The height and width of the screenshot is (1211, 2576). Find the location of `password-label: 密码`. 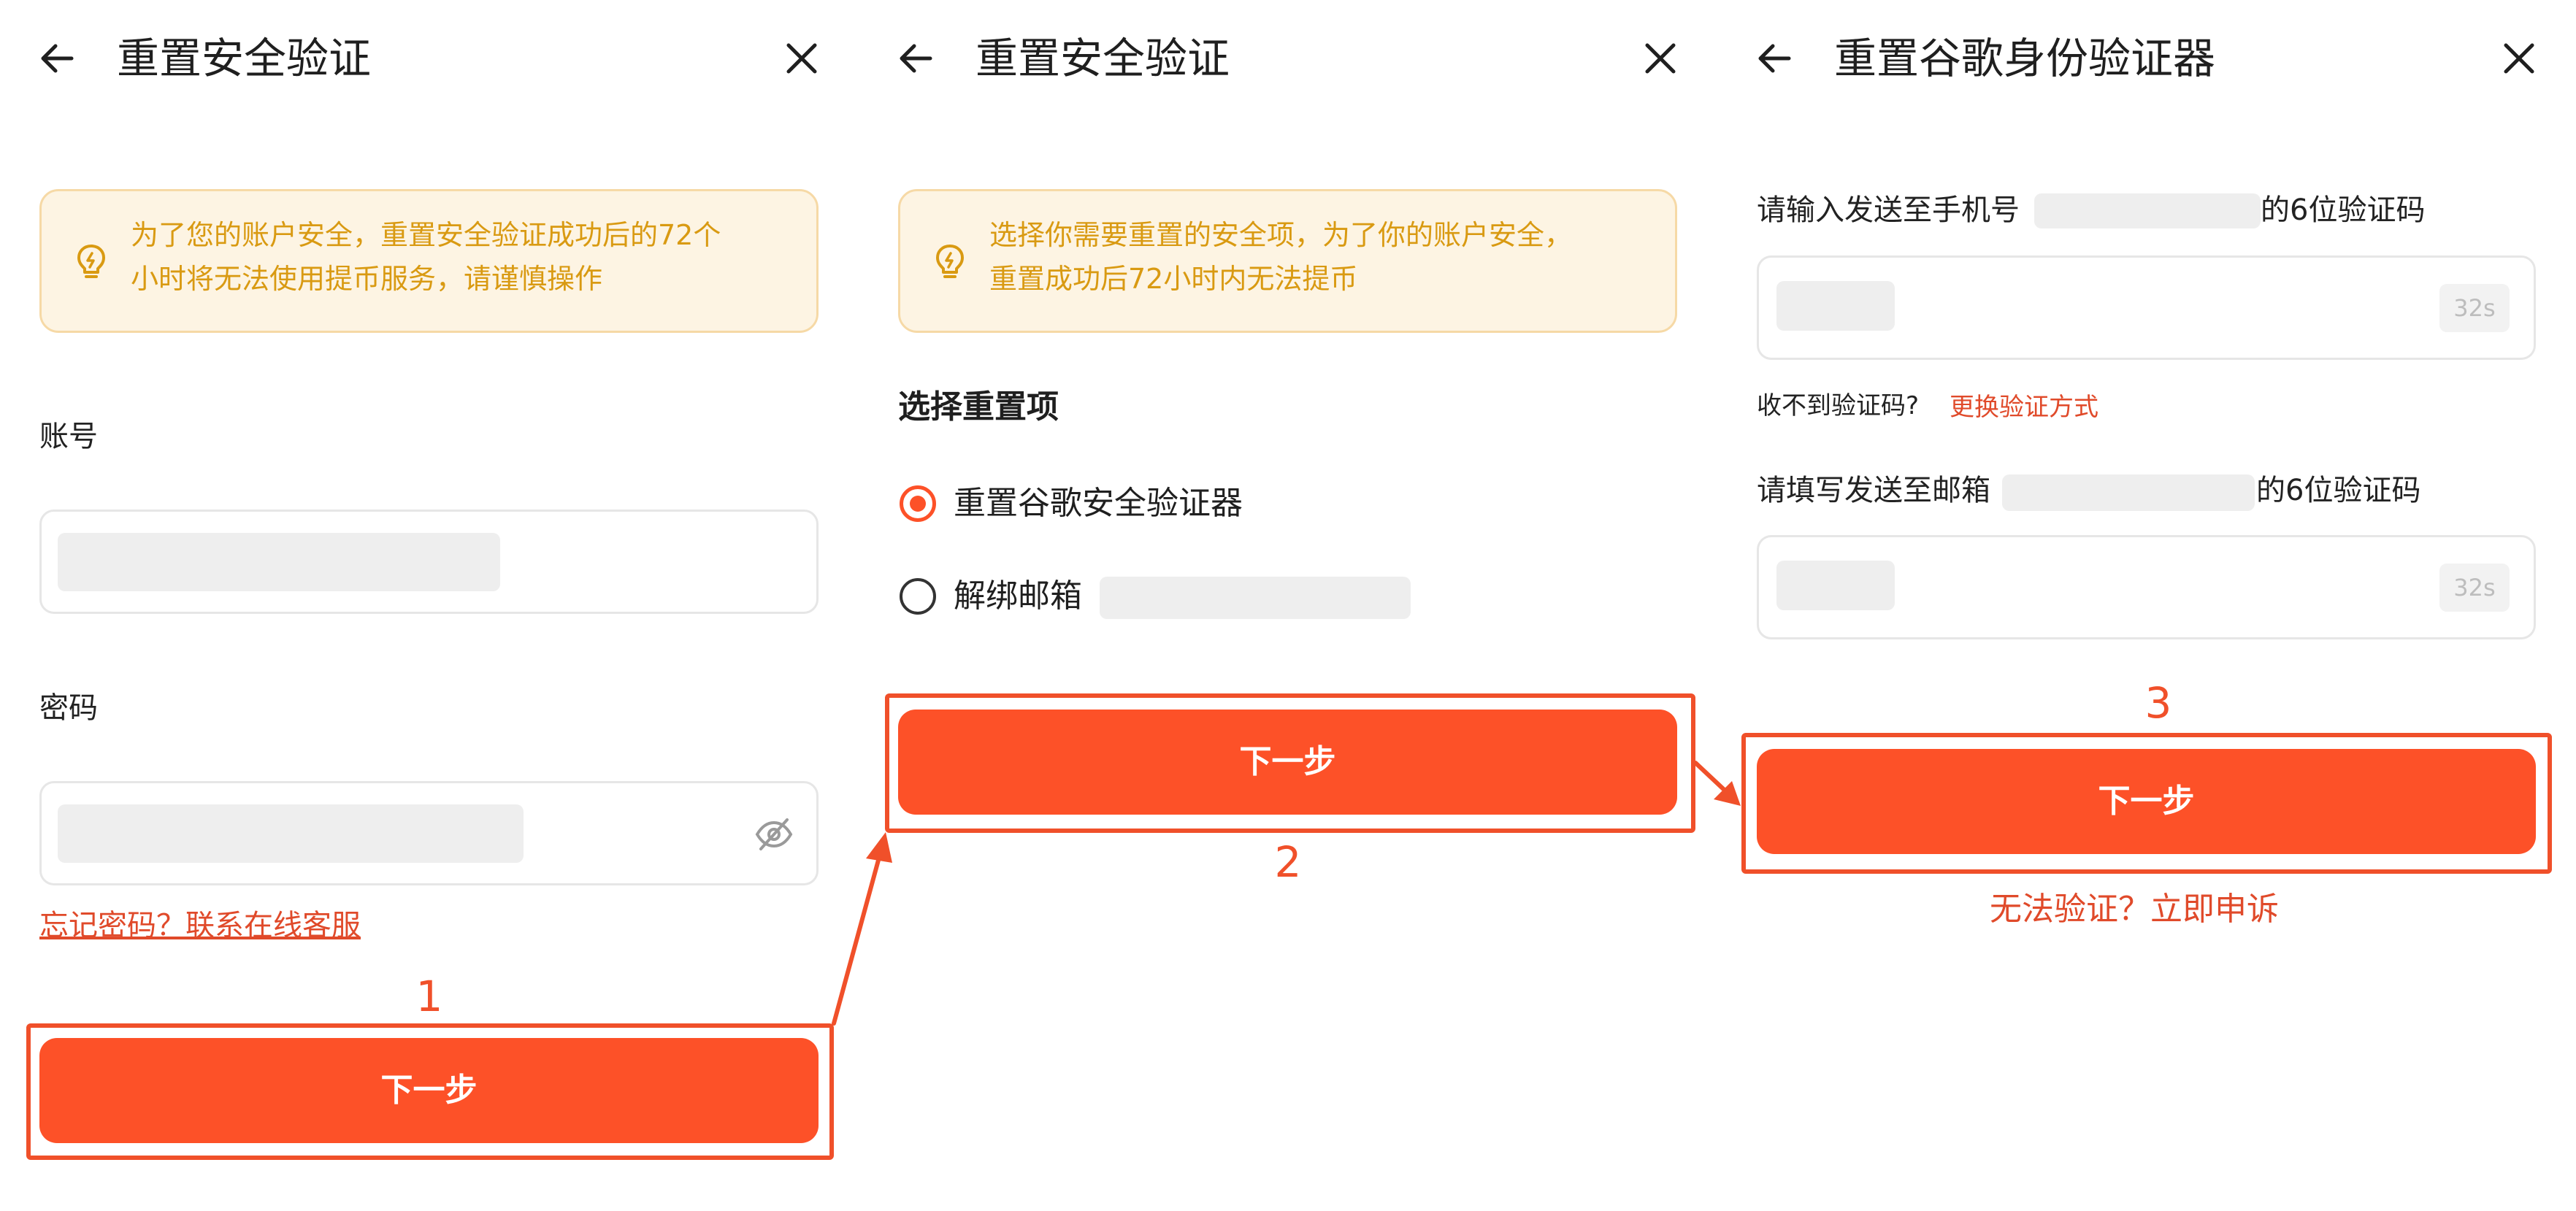

password-label: 密码 is located at coordinates (68, 708).